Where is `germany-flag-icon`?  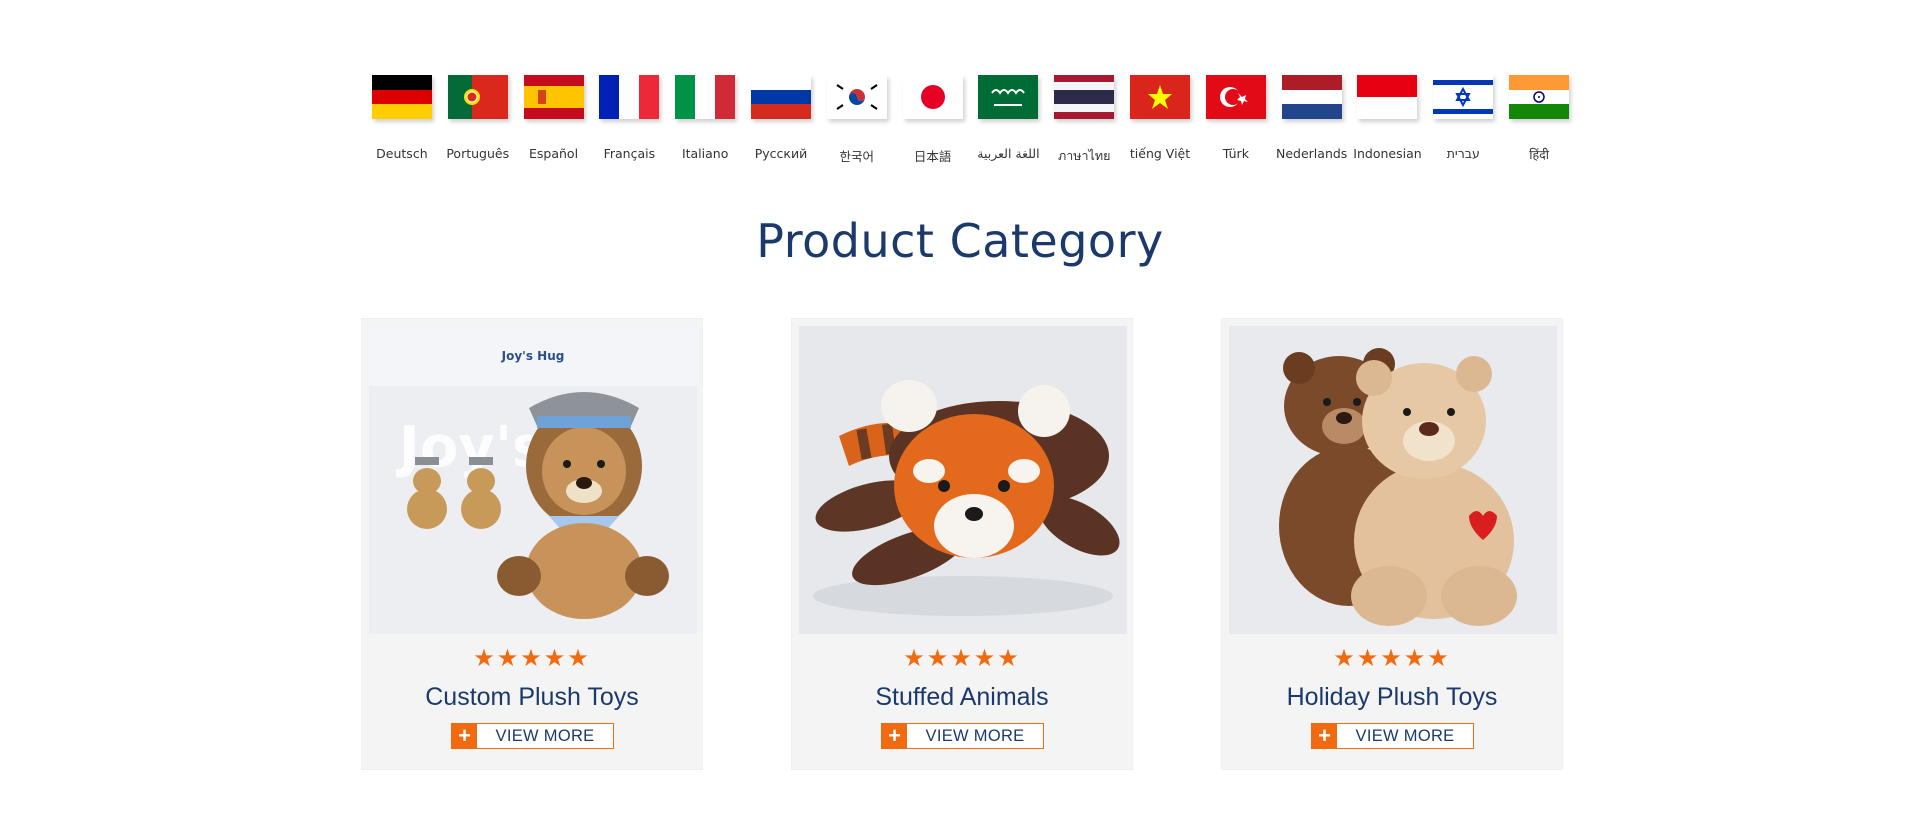 germany-flag-icon is located at coordinates (401, 97).